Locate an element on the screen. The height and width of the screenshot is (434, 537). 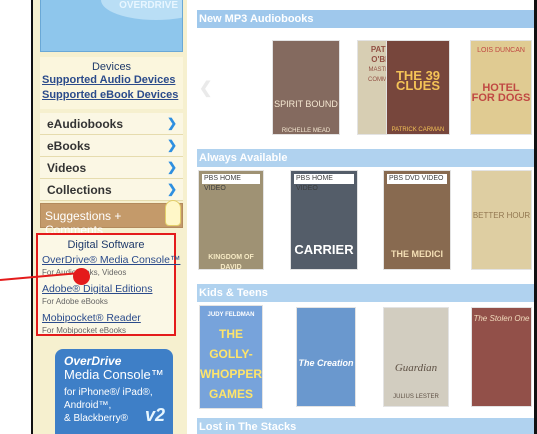
section-title: Lost in The Stacks is located at coordinates (365, 426).